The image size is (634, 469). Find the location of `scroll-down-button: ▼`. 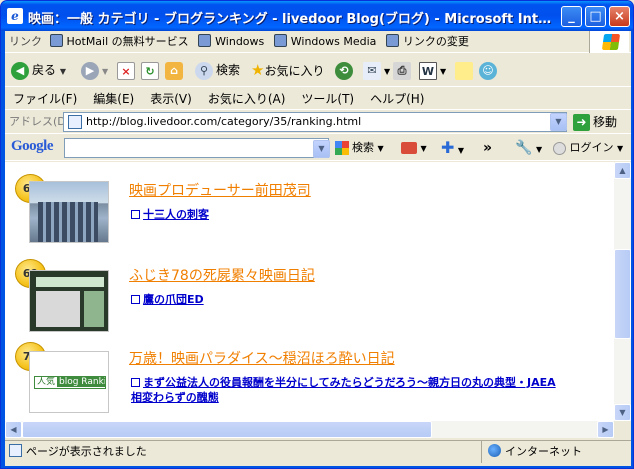

scroll-down-button: ▼ is located at coordinates (622, 412).